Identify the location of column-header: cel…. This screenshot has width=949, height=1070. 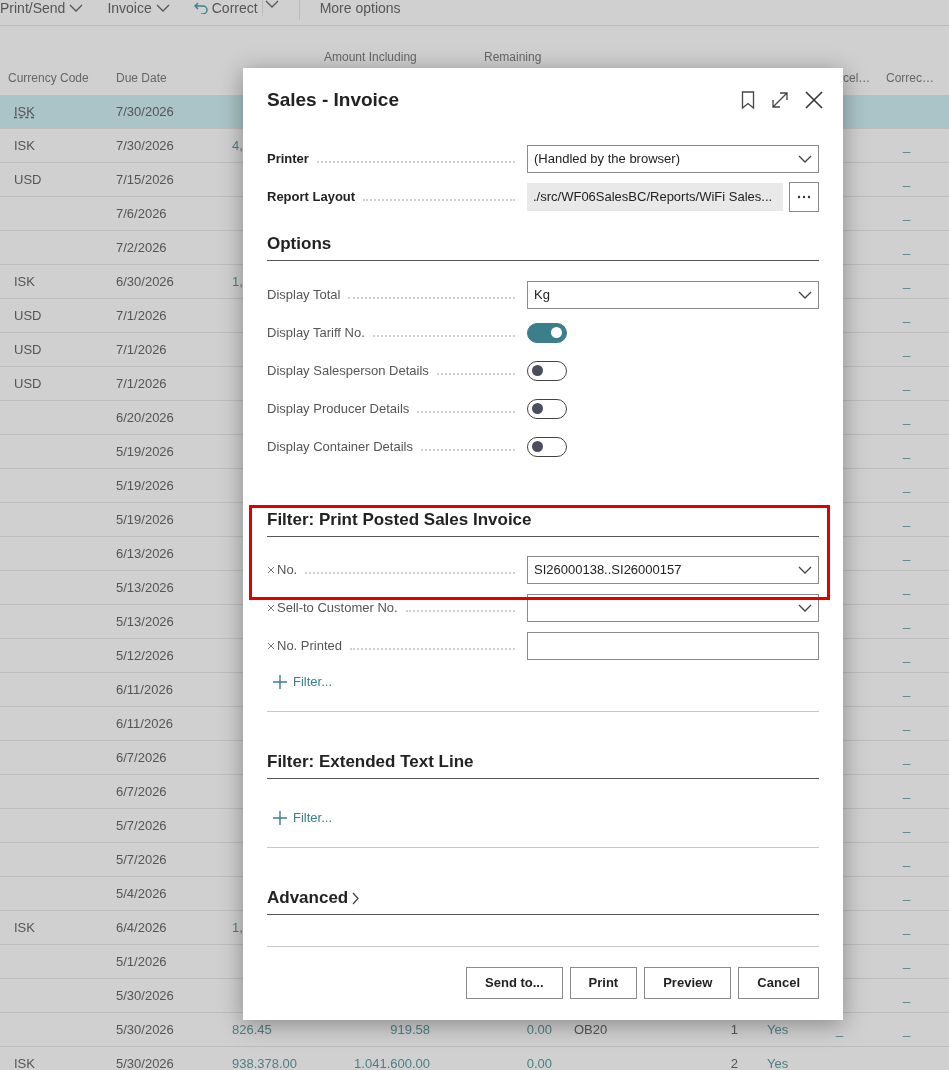
(857, 78).